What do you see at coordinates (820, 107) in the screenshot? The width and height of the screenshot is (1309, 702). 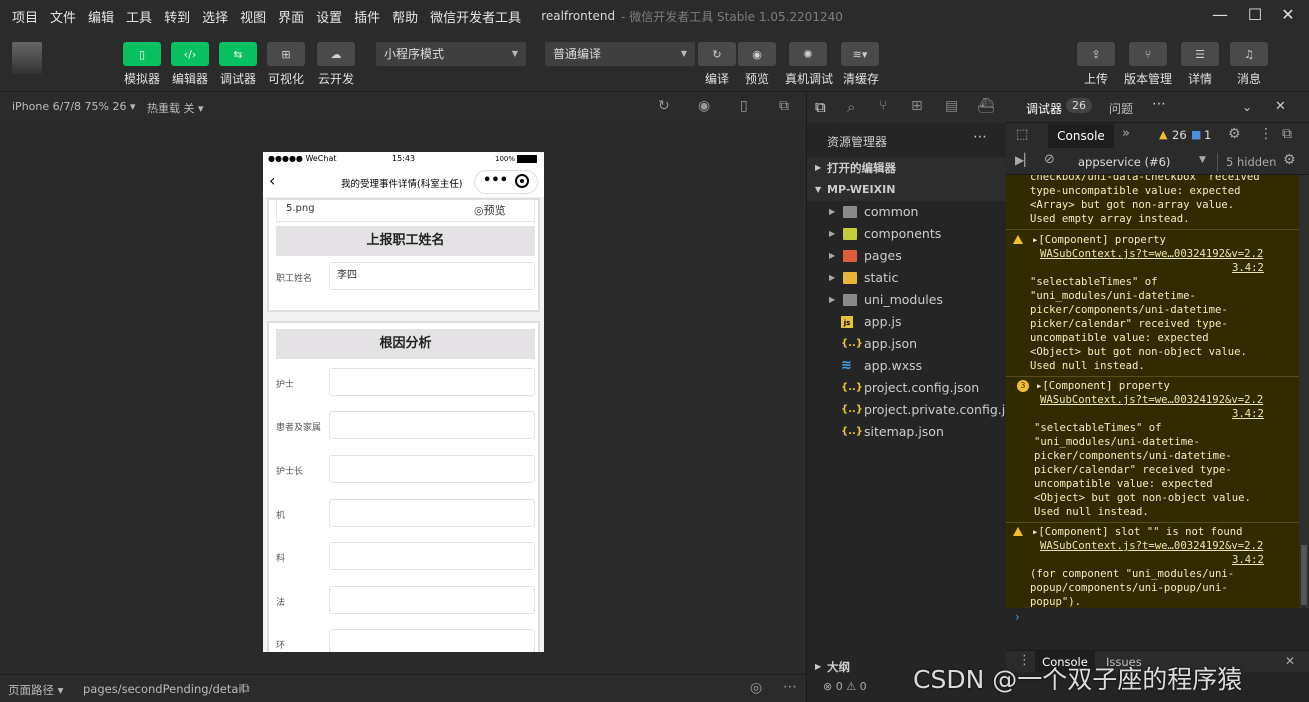 I see `files-icon: ⧉` at bounding box center [820, 107].